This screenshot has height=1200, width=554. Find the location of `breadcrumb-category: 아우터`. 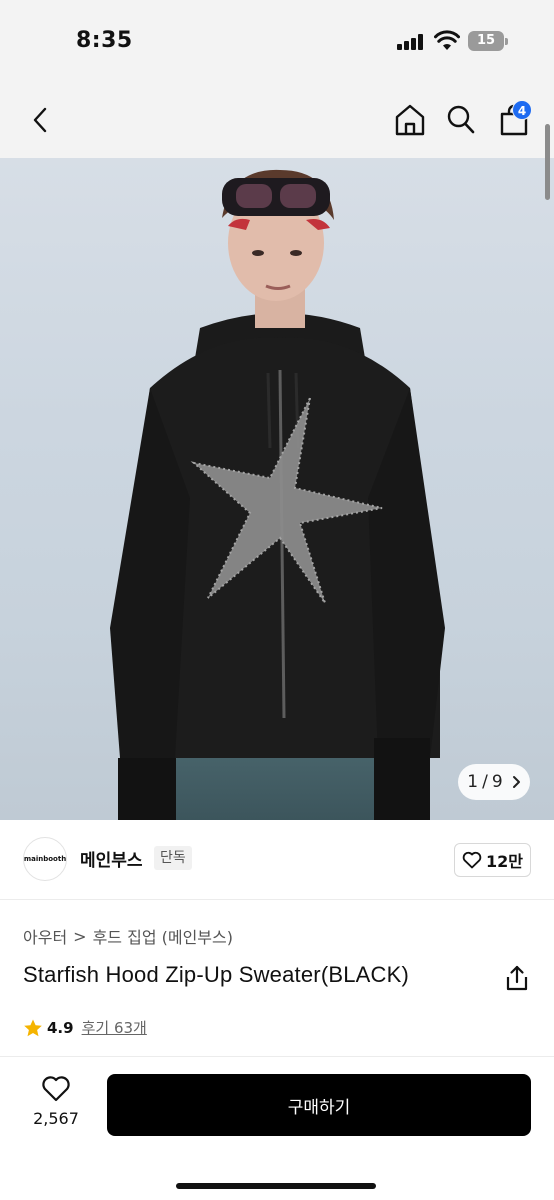

breadcrumb-category: 아우터 is located at coordinates (45, 936).